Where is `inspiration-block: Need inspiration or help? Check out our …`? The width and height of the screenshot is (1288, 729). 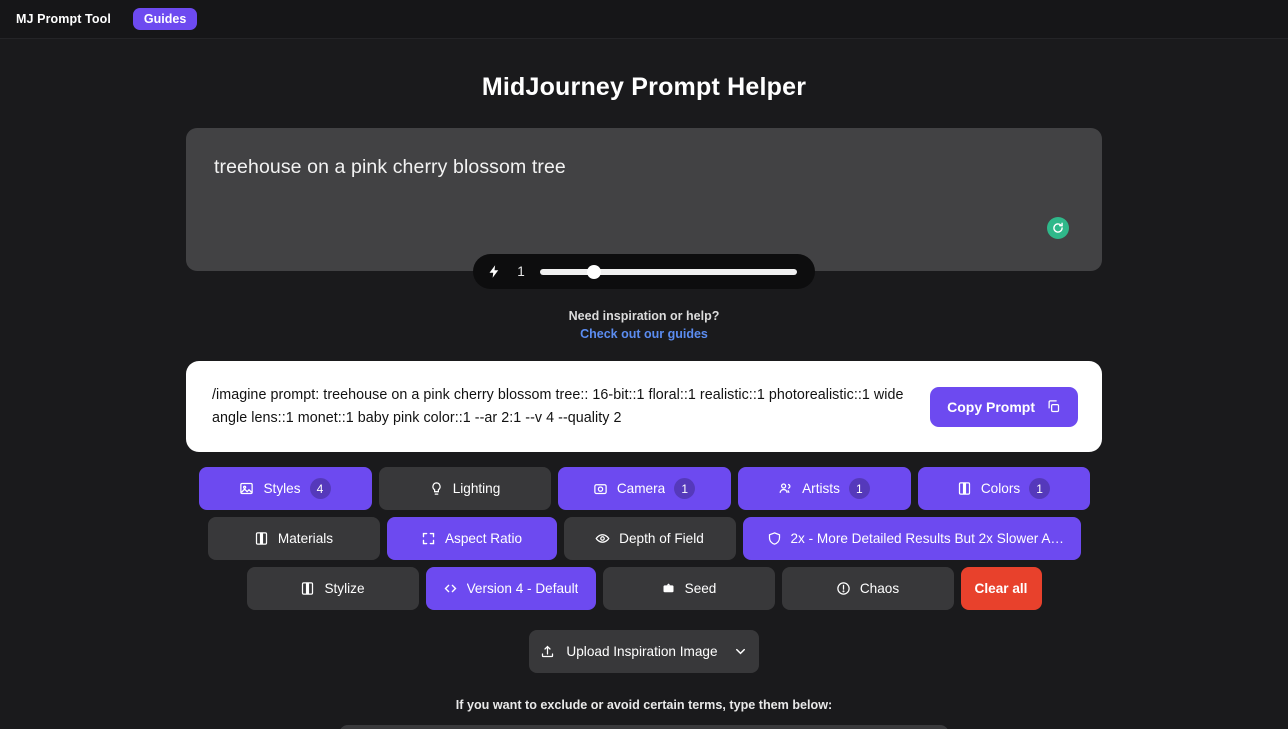 inspiration-block: Need inspiration or help? Check out our … is located at coordinates (644, 326).